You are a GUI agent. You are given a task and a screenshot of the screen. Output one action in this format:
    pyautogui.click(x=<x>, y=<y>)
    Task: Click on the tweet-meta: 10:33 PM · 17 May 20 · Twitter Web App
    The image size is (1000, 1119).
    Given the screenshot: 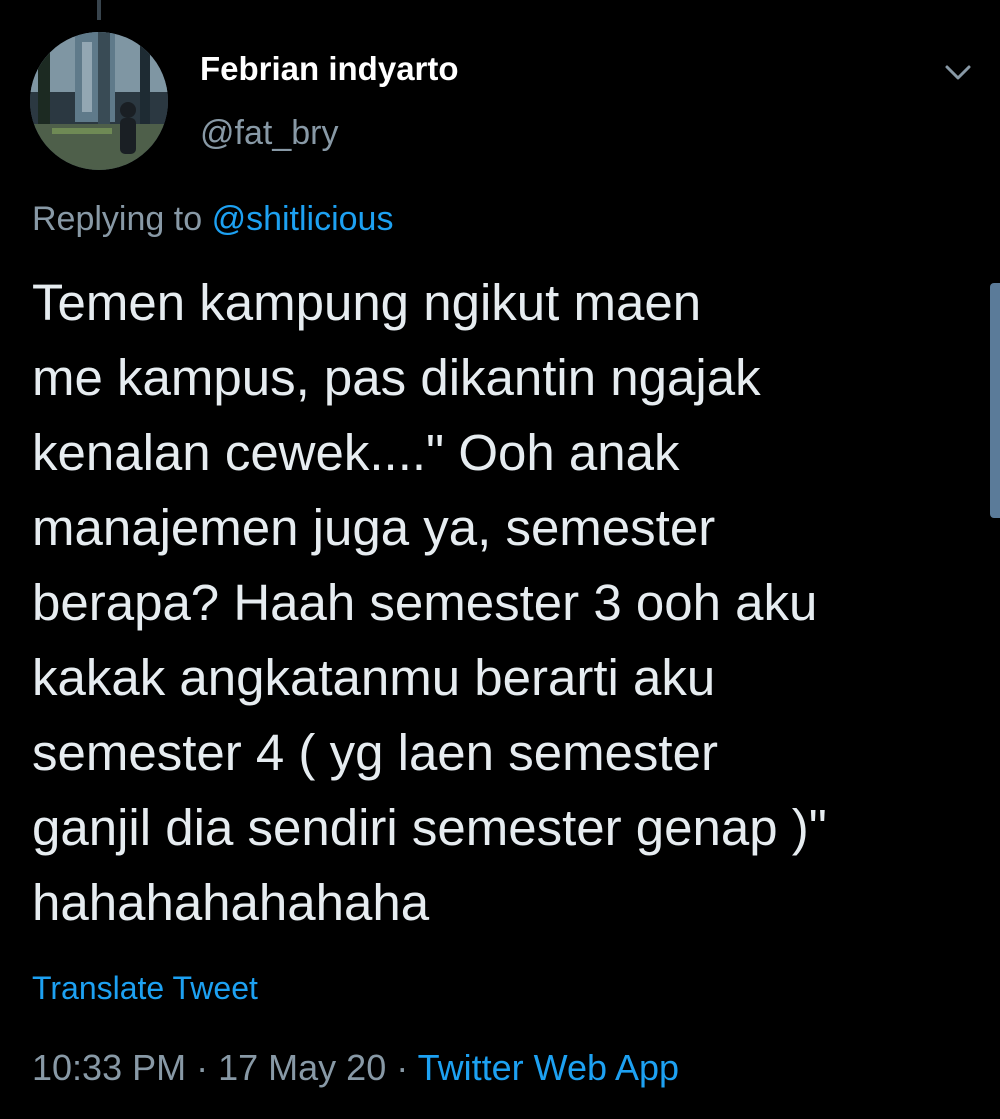 What is the action you would take?
    pyautogui.click(x=355, y=1068)
    